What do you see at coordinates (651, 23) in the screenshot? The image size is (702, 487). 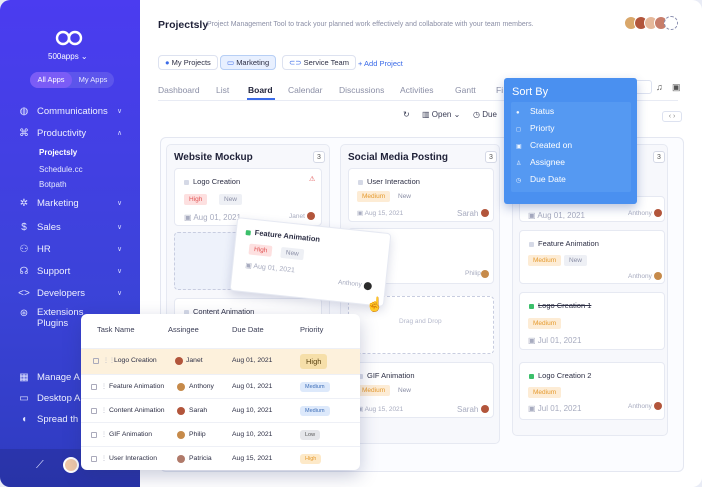 I see `team-avatars` at bounding box center [651, 23].